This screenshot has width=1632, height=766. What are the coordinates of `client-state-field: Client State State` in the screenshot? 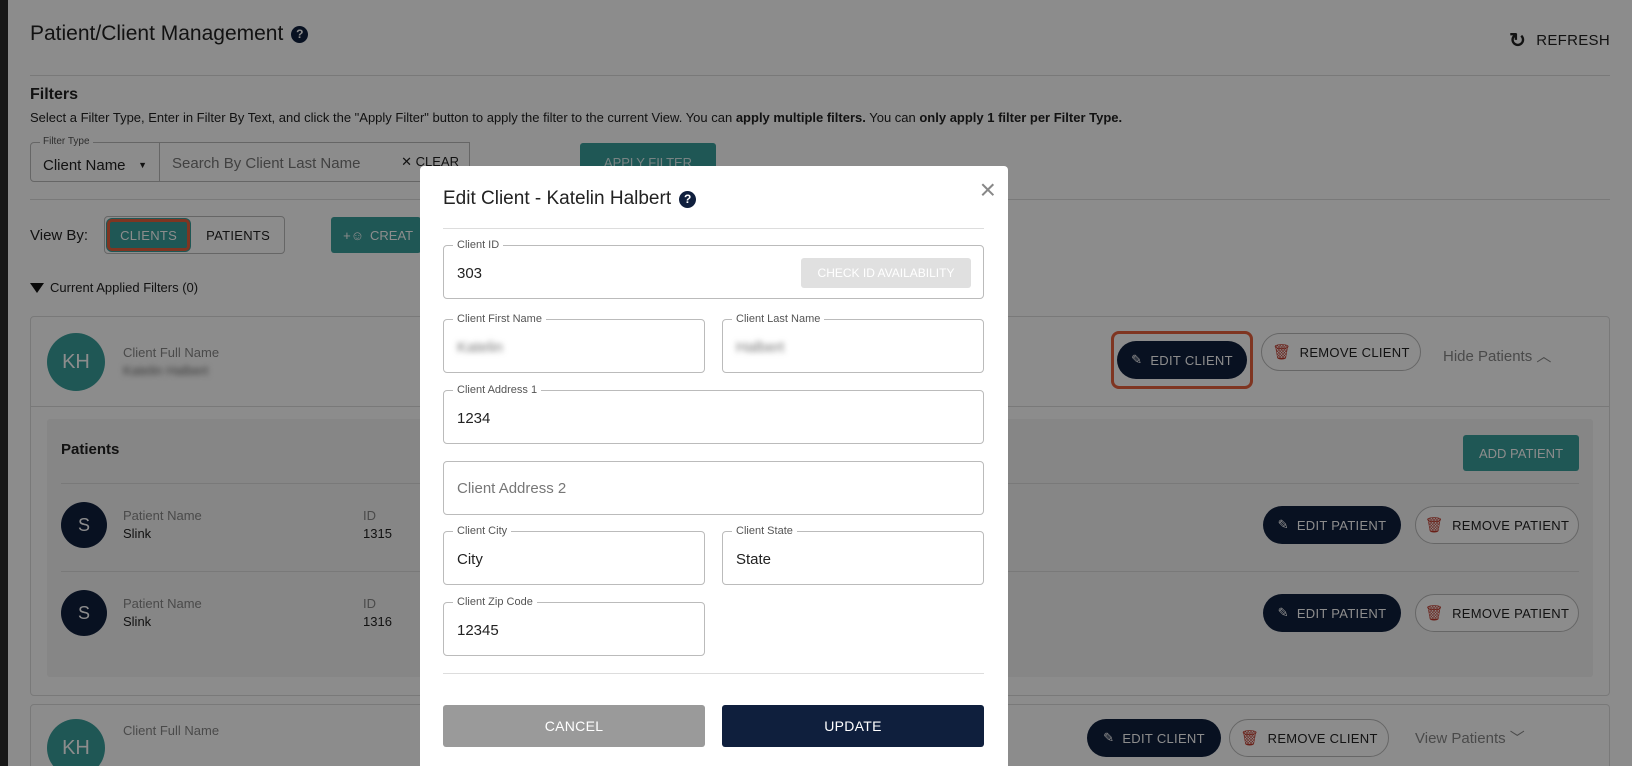 It's located at (853, 555).